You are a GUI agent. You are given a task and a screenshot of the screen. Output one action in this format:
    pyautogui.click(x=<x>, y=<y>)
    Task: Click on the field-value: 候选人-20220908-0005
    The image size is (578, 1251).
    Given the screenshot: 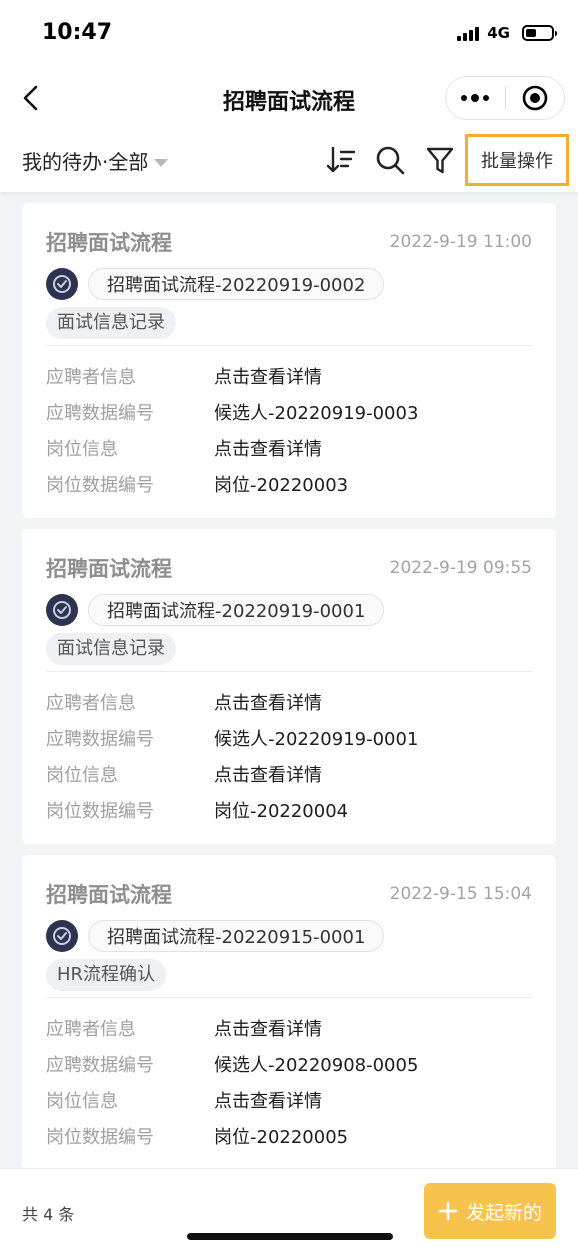 What is the action you would take?
    pyautogui.click(x=316, y=1065)
    